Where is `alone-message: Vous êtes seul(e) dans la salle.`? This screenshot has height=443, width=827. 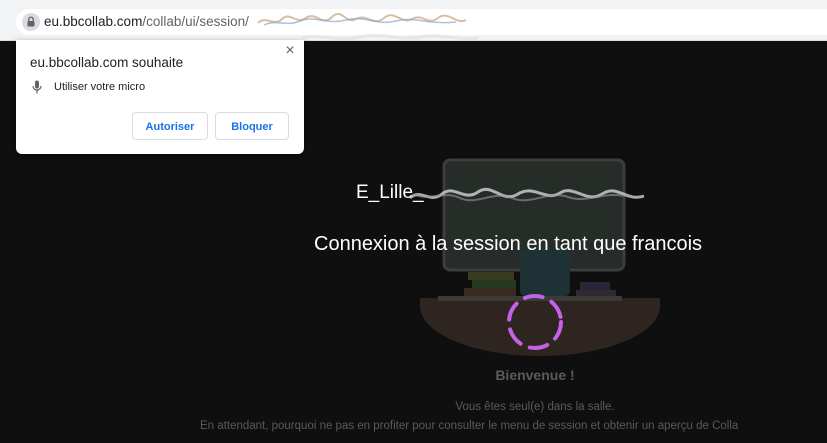
alone-message: Vous êtes seul(e) dans la salle. is located at coordinates (535, 407).